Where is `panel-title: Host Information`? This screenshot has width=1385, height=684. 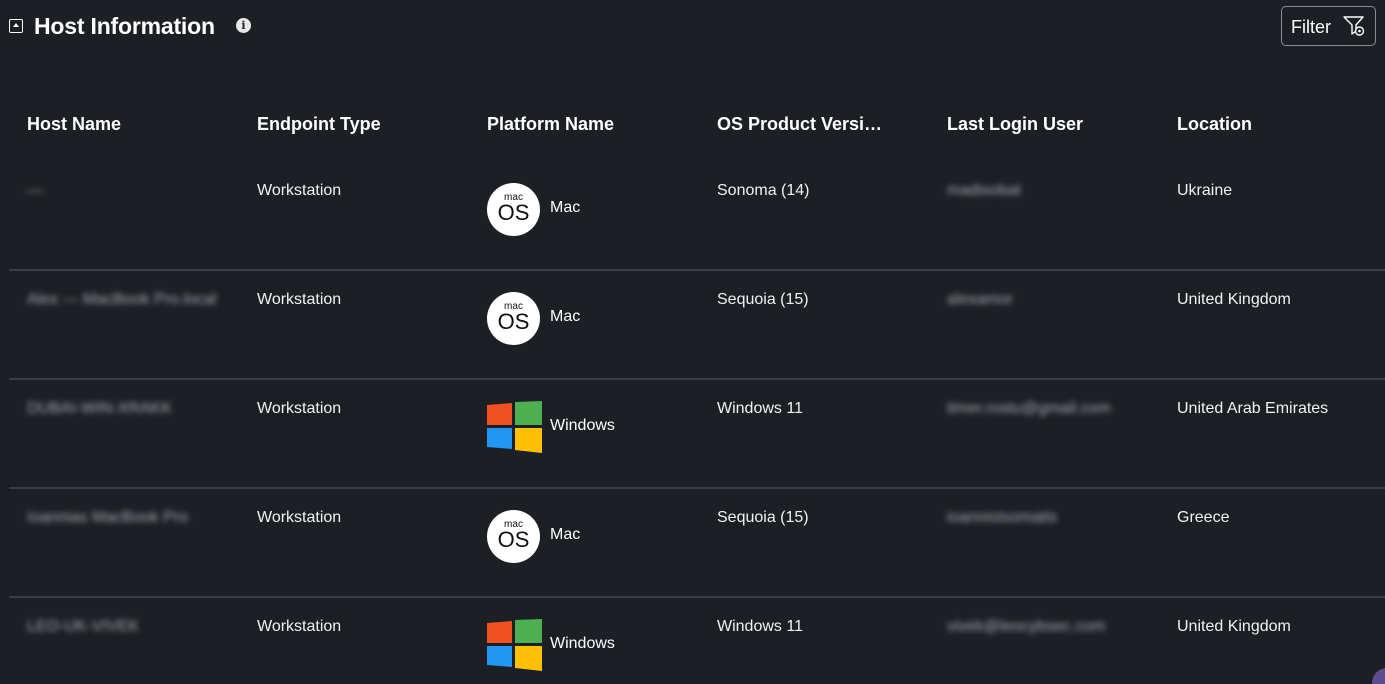 panel-title: Host Information is located at coordinates (124, 26).